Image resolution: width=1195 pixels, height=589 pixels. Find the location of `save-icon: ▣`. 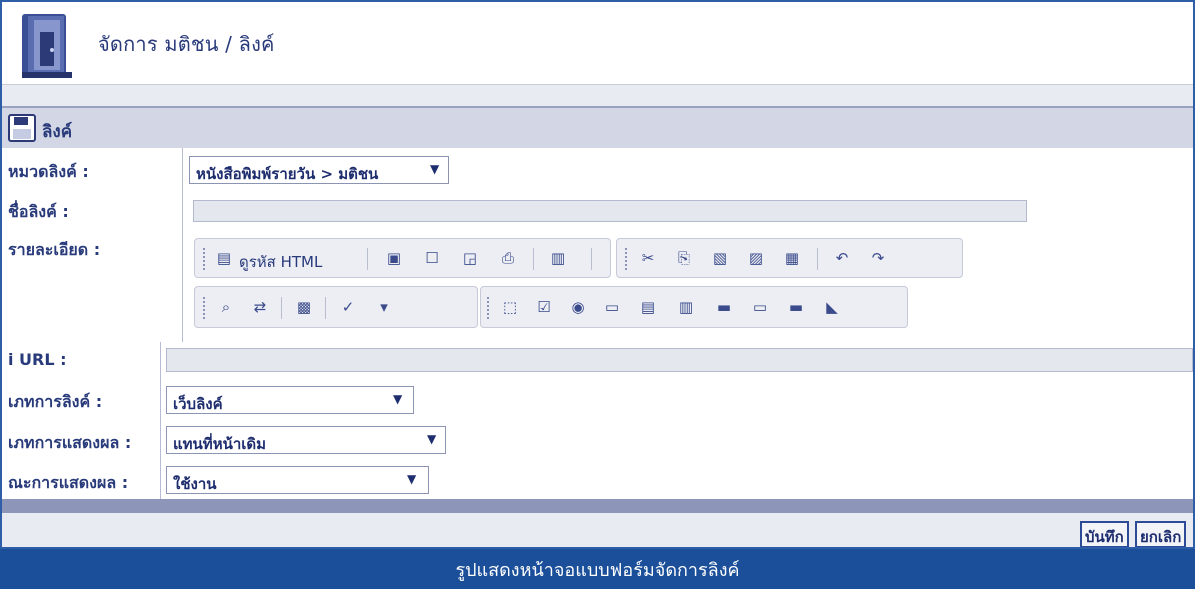

save-icon: ▣ is located at coordinates (394, 258).